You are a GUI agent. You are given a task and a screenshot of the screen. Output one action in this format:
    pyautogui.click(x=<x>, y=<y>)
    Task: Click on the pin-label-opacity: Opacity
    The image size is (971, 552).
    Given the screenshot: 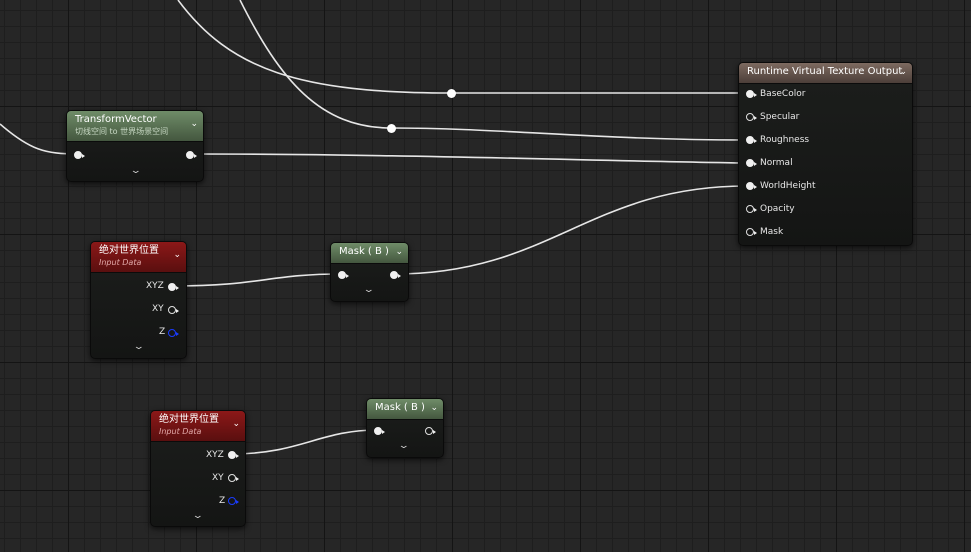 What is the action you would take?
    pyautogui.click(x=777, y=209)
    